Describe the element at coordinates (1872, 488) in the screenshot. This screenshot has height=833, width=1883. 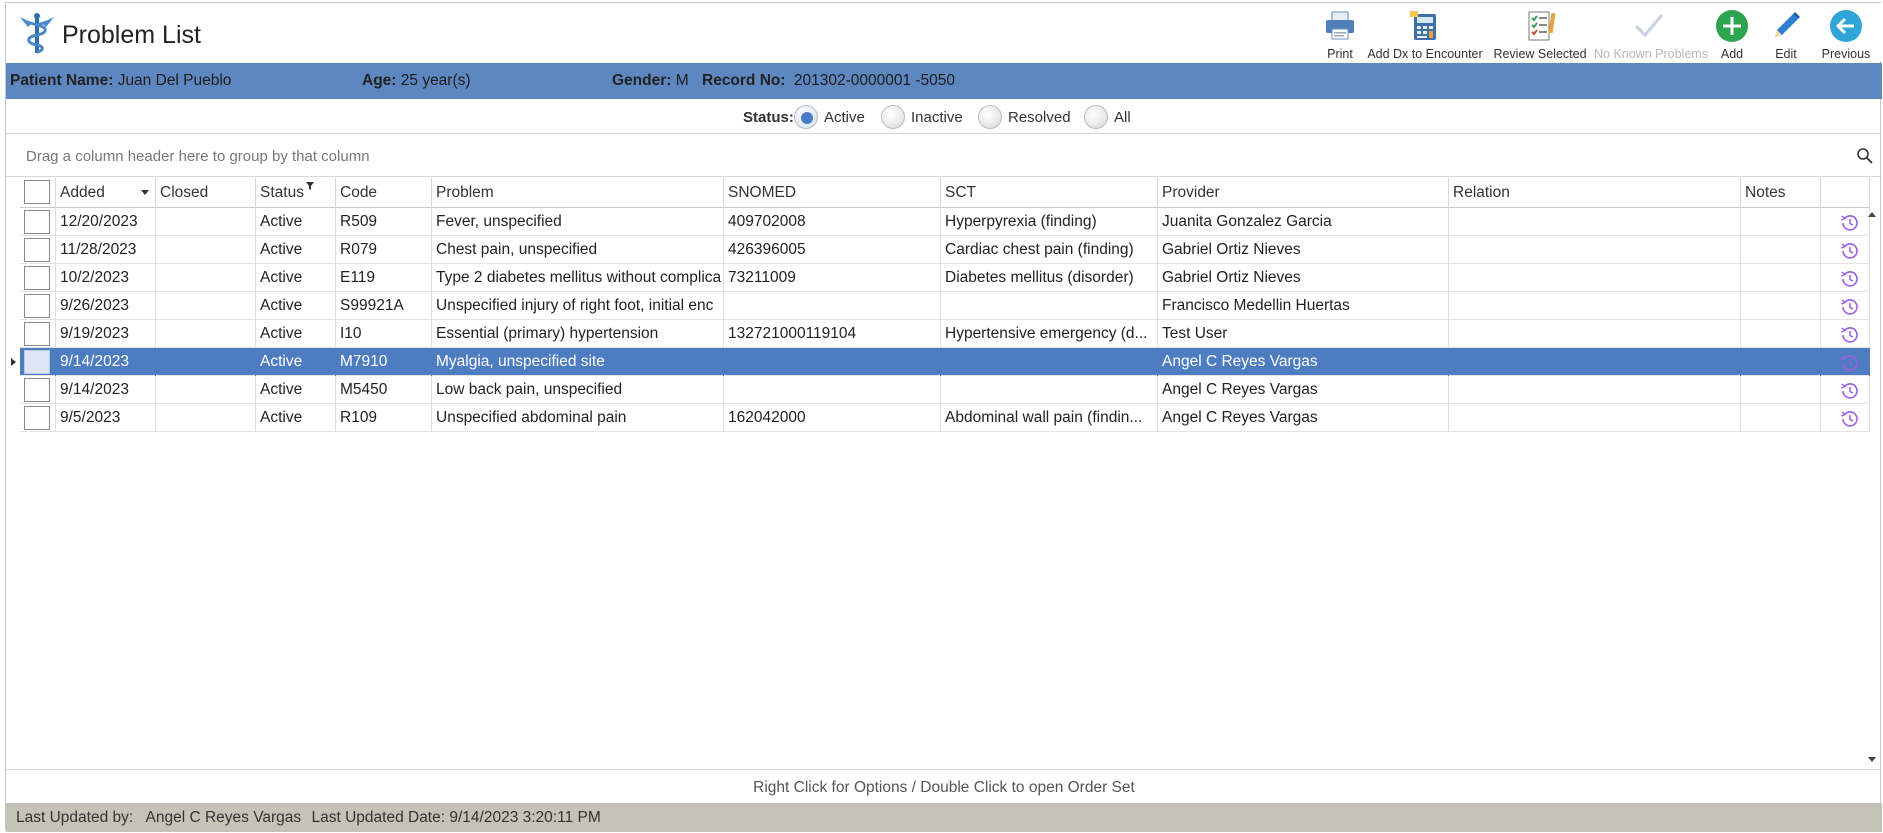
I see `vertical-scrollbar` at that location.